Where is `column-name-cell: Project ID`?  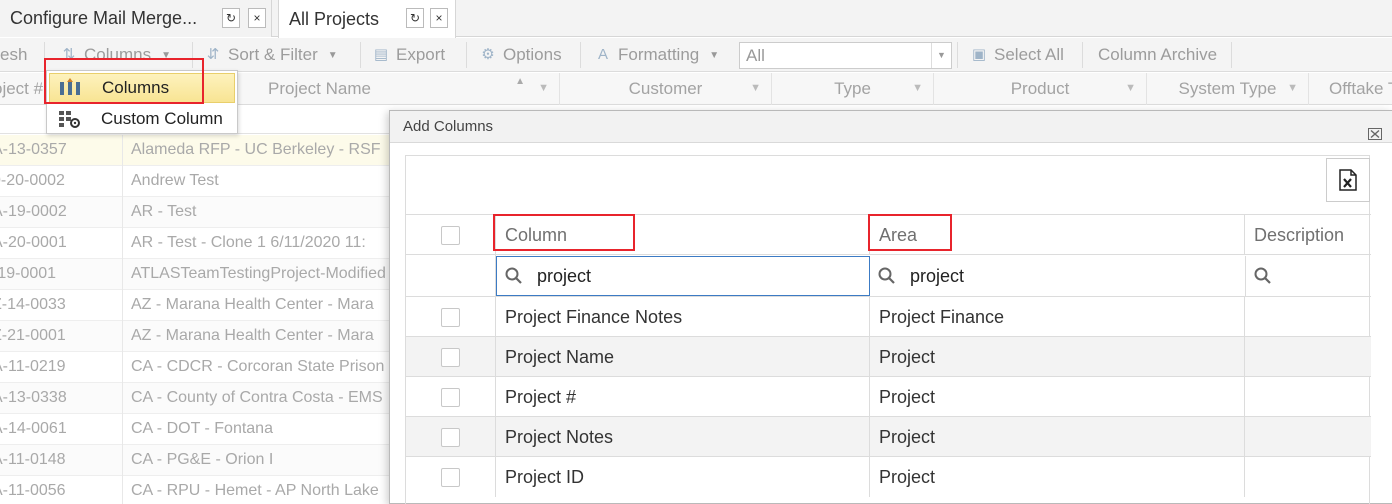 column-name-cell: Project ID is located at coordinates (683, 477).